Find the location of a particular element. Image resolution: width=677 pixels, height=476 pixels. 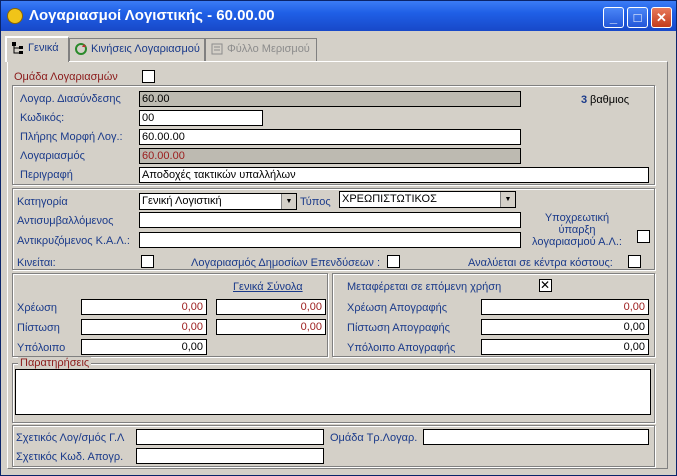

moves-checkbox is located at coordinates (147, 261).